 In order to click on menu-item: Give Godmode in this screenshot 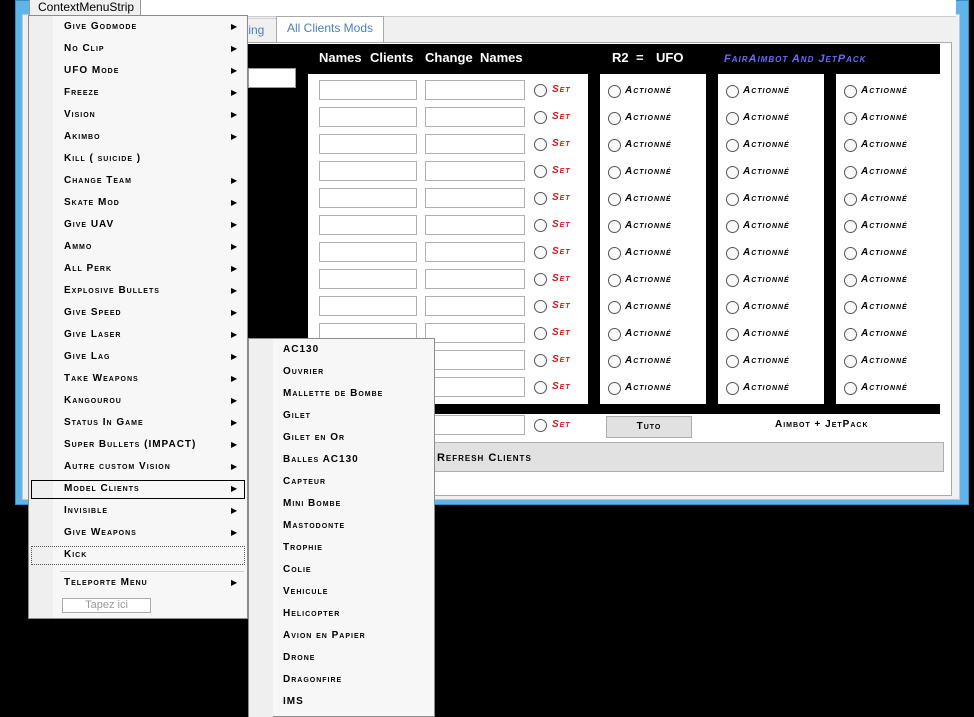, I will do `click(100, 26)`.